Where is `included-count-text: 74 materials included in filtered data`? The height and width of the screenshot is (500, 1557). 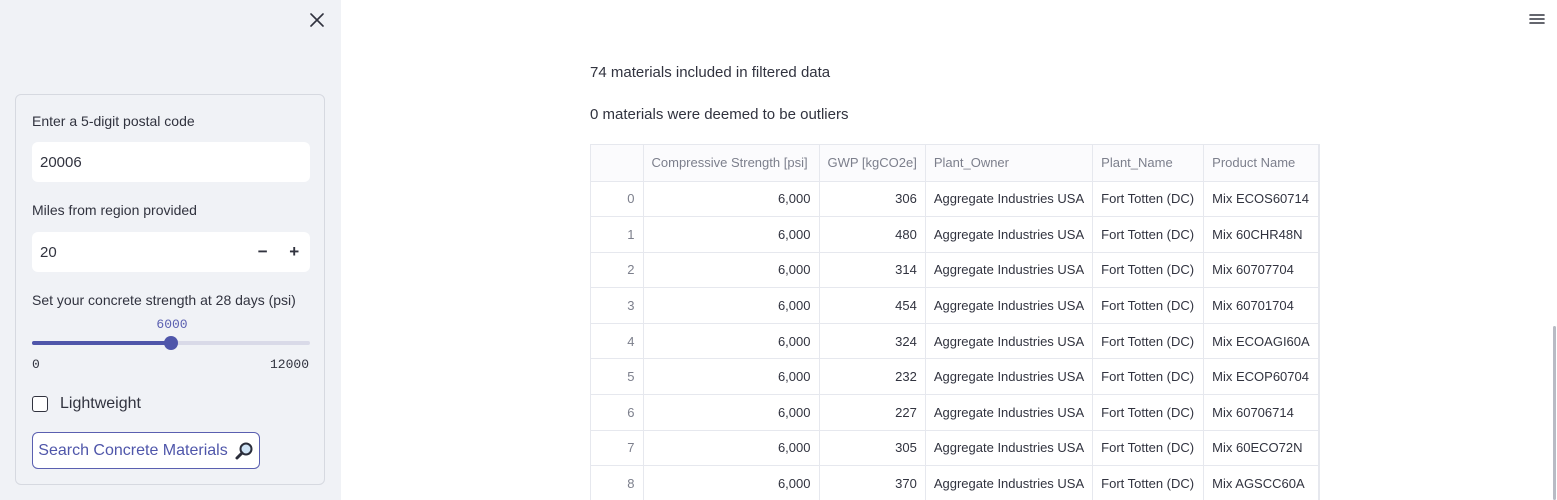 included-count-text: 74 materials included in filtered data is located at coordinates (710, 72).